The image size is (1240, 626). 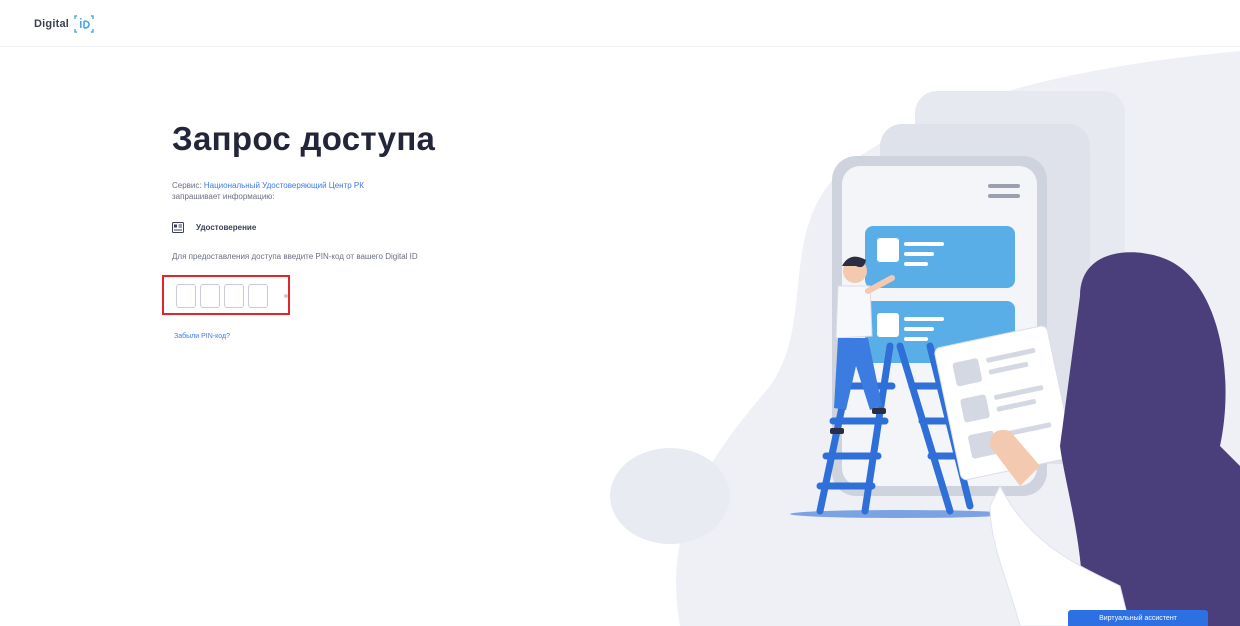 What do you see at coordinates (226, 227) in the screenshot?
I see `scope-label: Удостоверение` at bounding box center [226, 227].